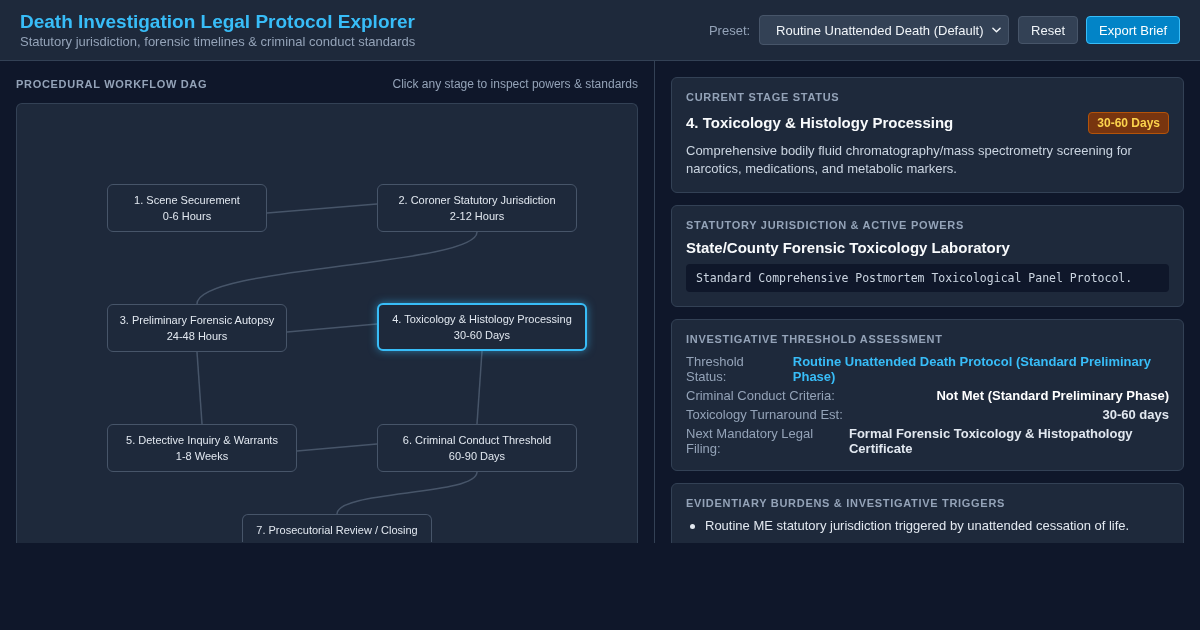 The image size is (1200, 630). What do you see at coordinates (482, 335) in the screenshot?
I see `stage-duration: 30-60 Days` at bounding box center [482, 335].